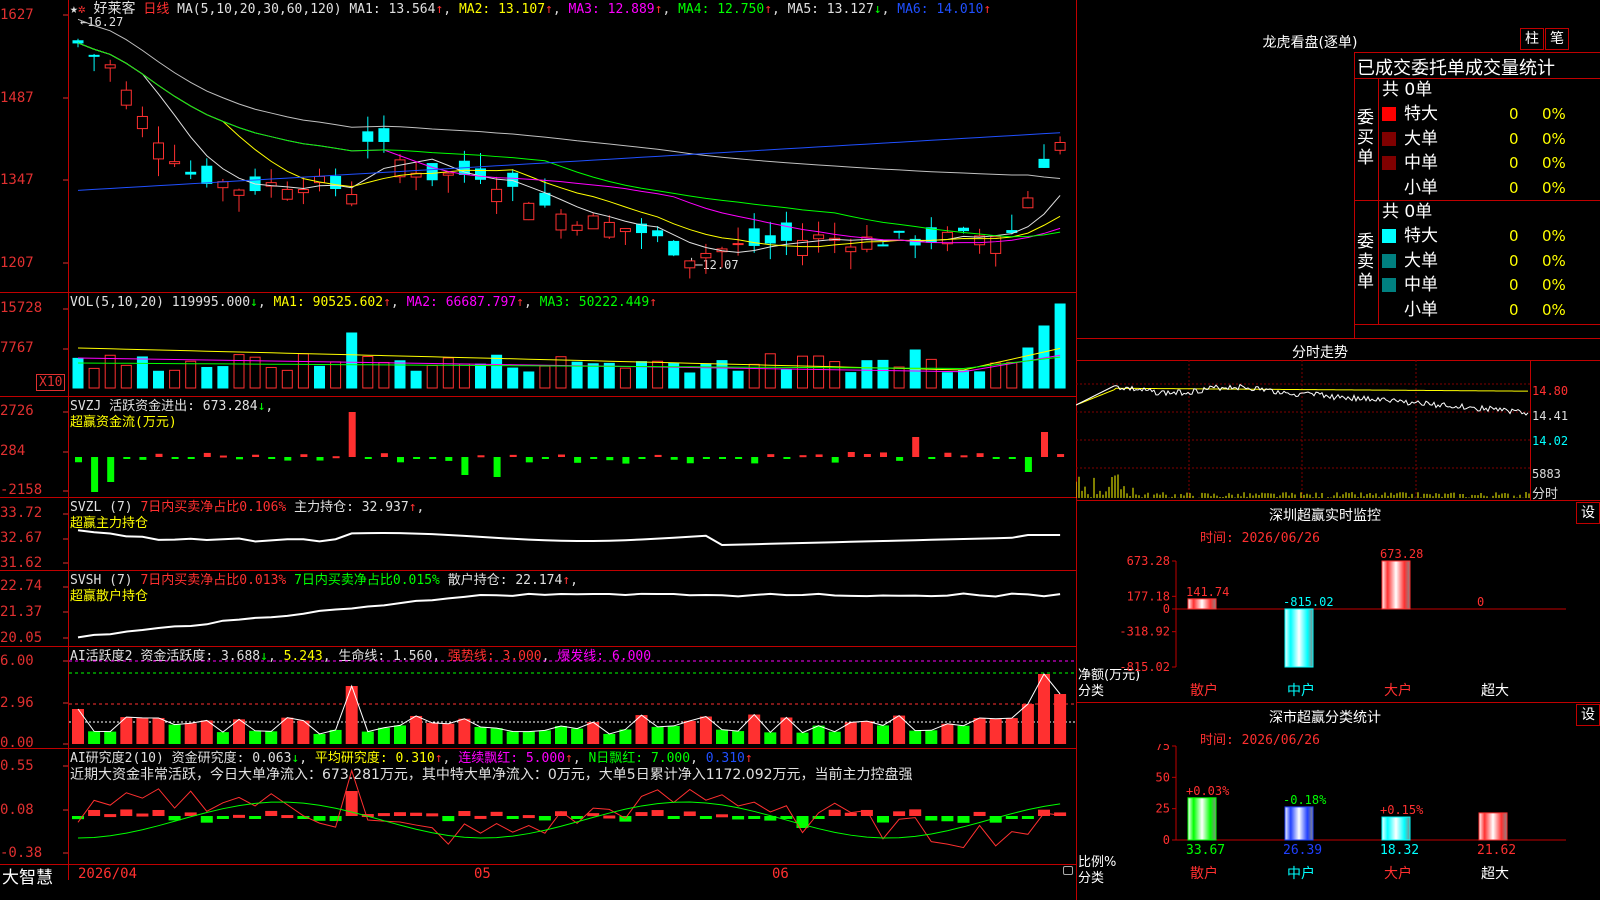 This screenshot has height=900, width=1600. I want to click on buy-total: 共 0单, so click(1407, 90).